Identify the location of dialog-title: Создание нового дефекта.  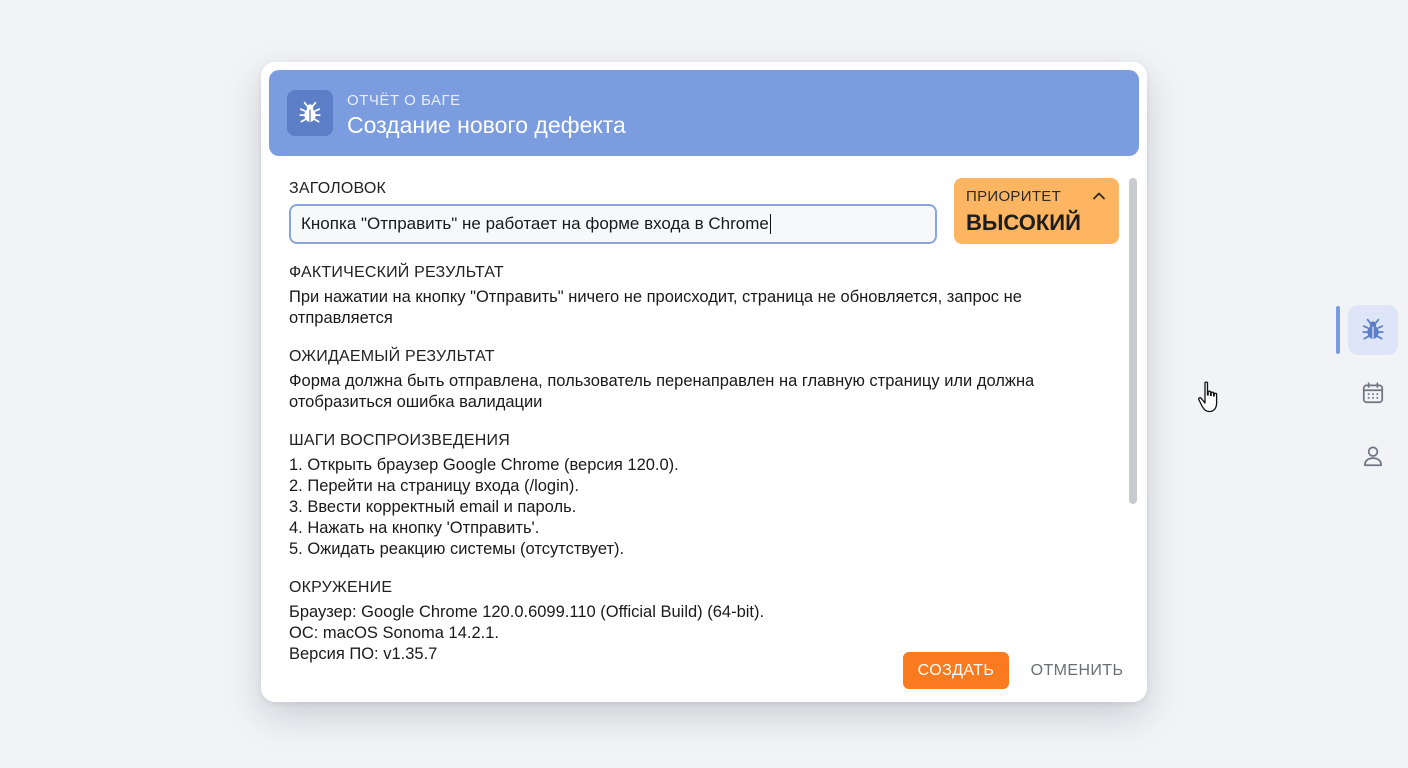
(486, 125).